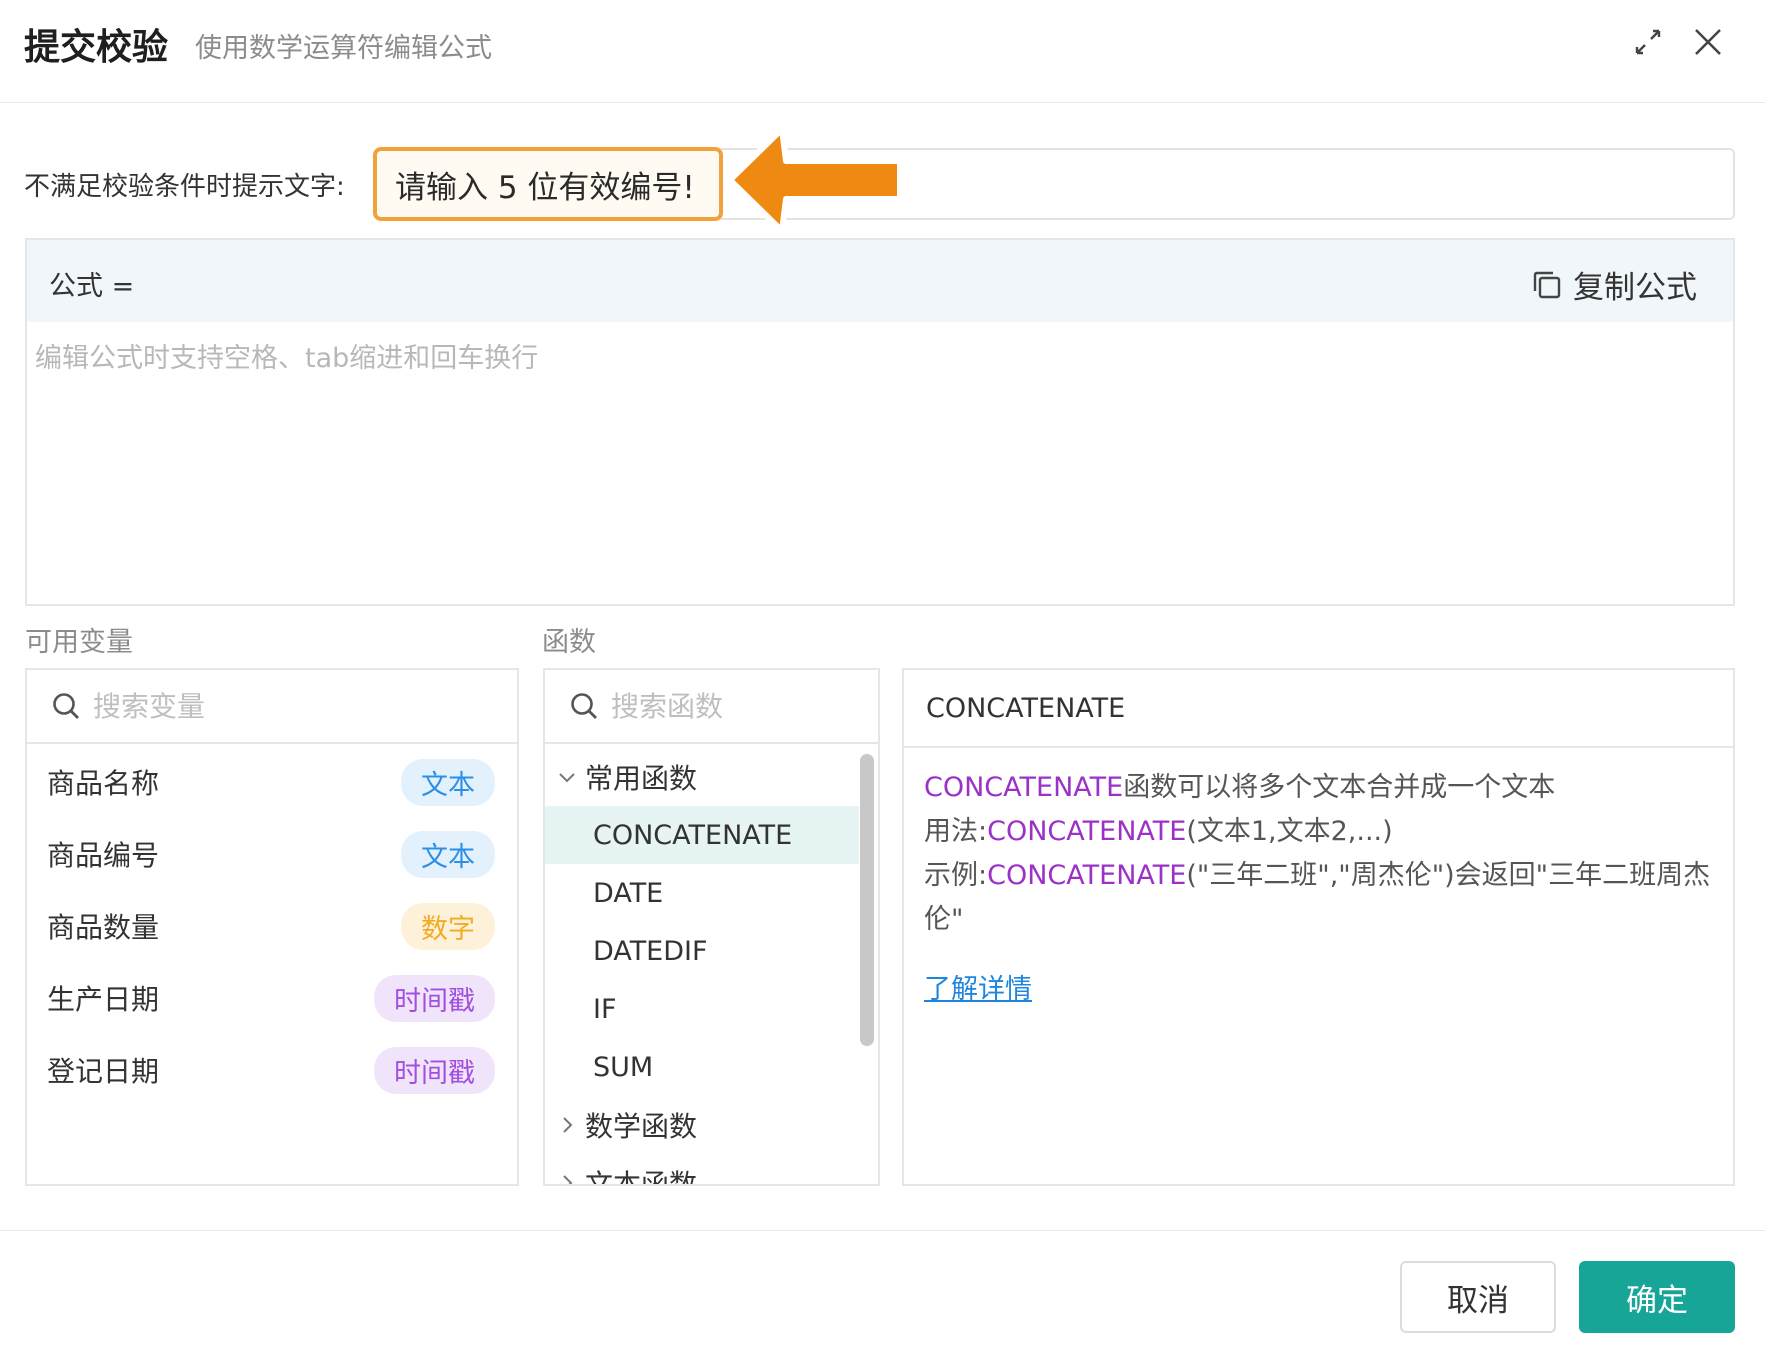 The image size is (1765, 1351). What do you see at coordinates (272, 854) in the screenshot?
I see `variable-item: 商品编号 文本` at bounding box center [272, 854].